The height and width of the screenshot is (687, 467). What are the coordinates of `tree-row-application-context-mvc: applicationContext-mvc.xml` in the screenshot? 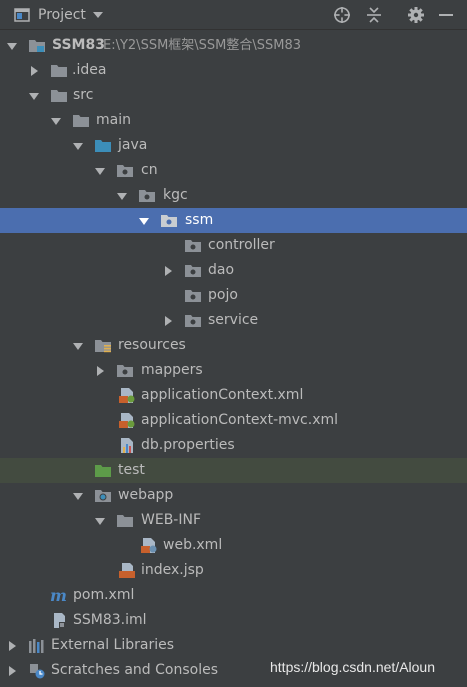 It's located at (233, 420).